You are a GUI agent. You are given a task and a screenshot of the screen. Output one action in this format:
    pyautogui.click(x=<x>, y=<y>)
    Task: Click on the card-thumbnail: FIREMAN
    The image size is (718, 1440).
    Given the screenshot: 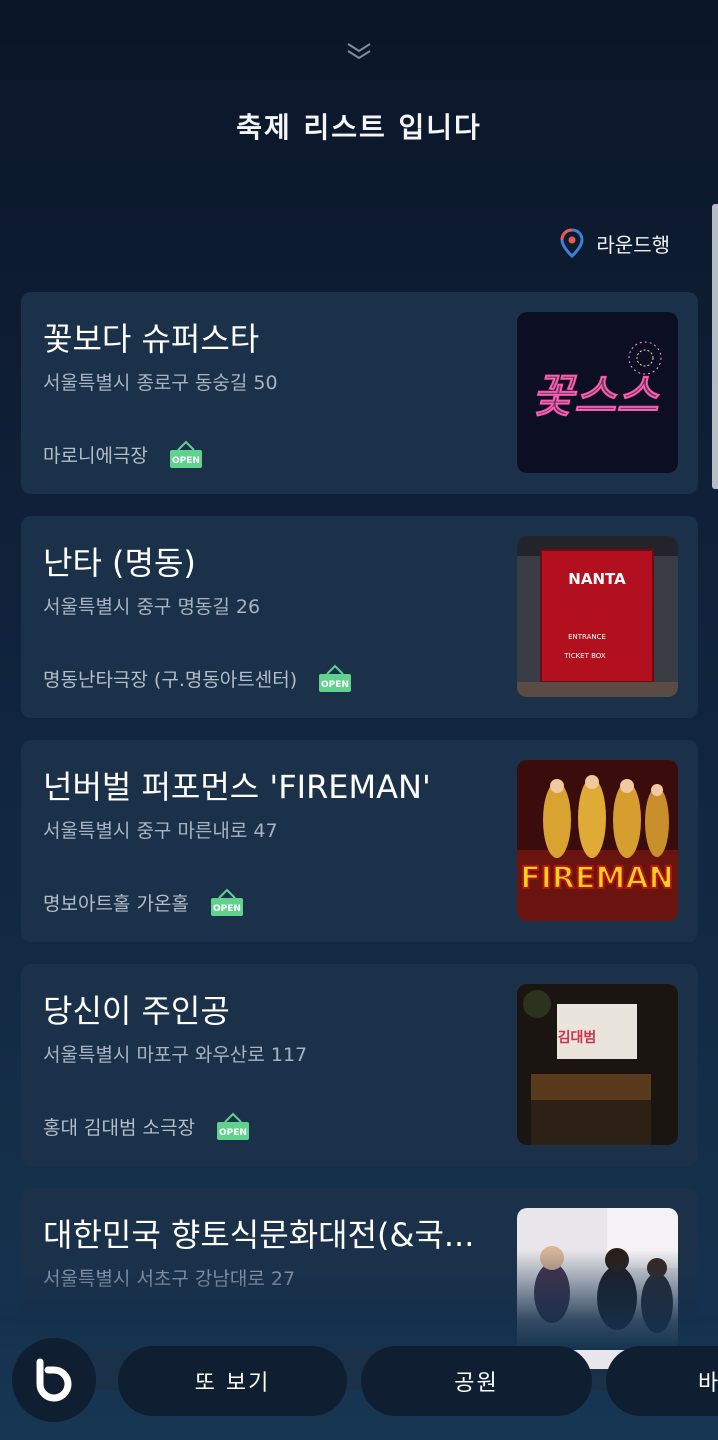 What is the action you would take?
    pyautogui.click(x=597, y=840)
    